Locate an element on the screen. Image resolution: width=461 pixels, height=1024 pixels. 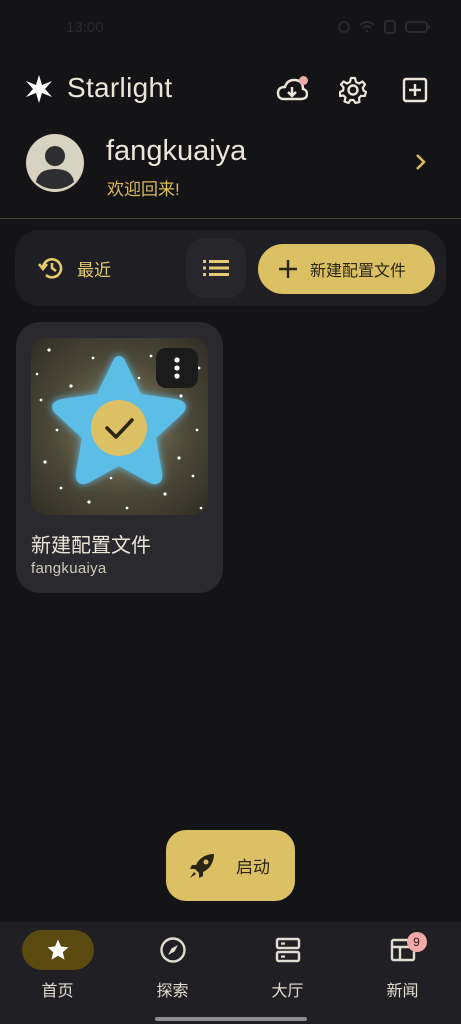
profile-toolbar: 最近 新建配置文件 is located at coordinates (230, 268).